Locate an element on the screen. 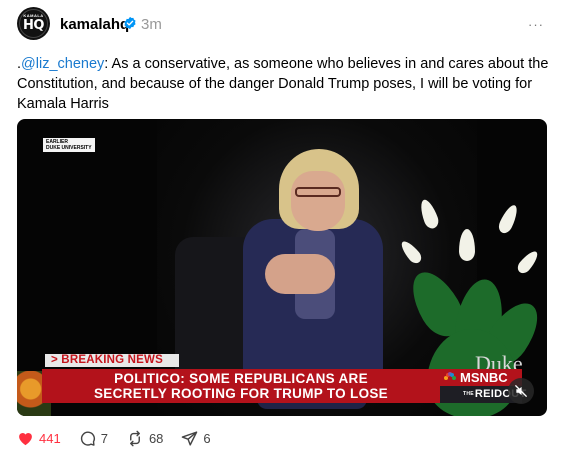  like-button: 441 is located at coordinates (39, 438).